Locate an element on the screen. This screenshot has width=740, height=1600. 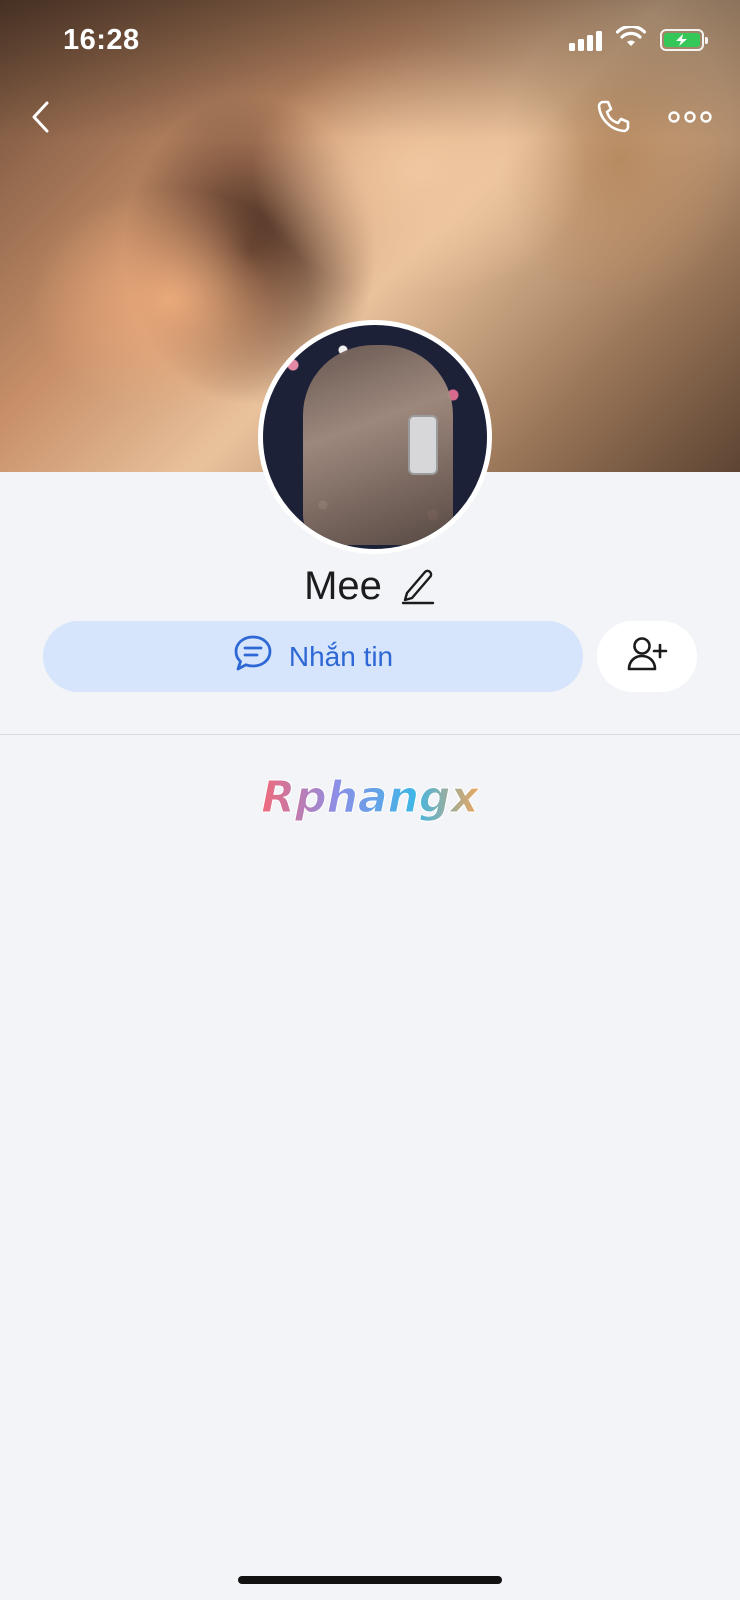
add-friend-button is located at coordinates (647, 656).